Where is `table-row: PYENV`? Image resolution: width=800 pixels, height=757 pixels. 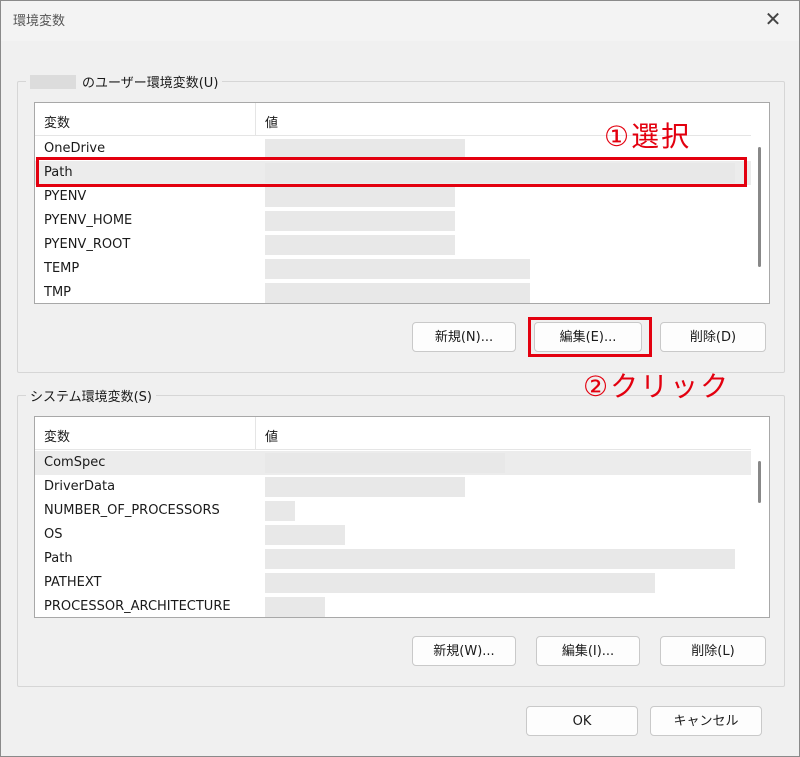 table-row: PYENV is located at coordinates (393, 197).